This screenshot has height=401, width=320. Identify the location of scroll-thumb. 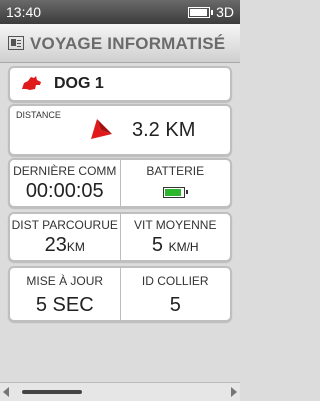
(52, 392).